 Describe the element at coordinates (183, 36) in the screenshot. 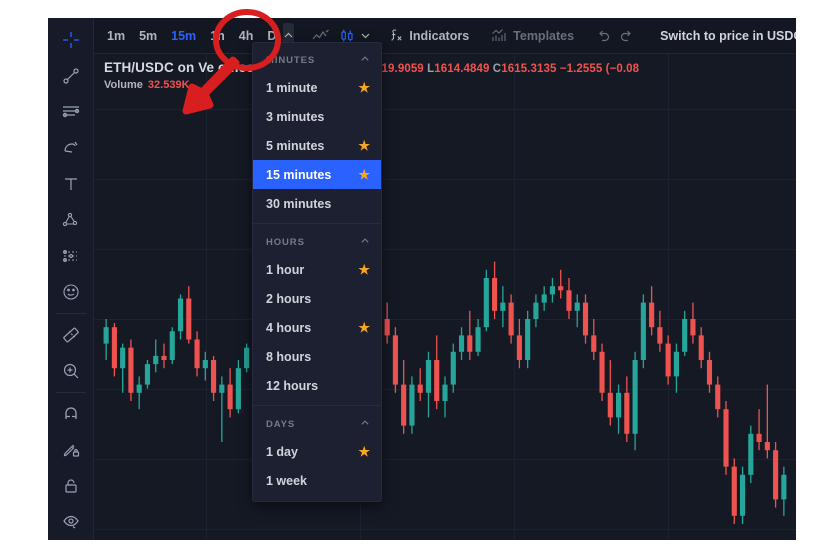

I see `timeframe-15m: 15m` at that location.